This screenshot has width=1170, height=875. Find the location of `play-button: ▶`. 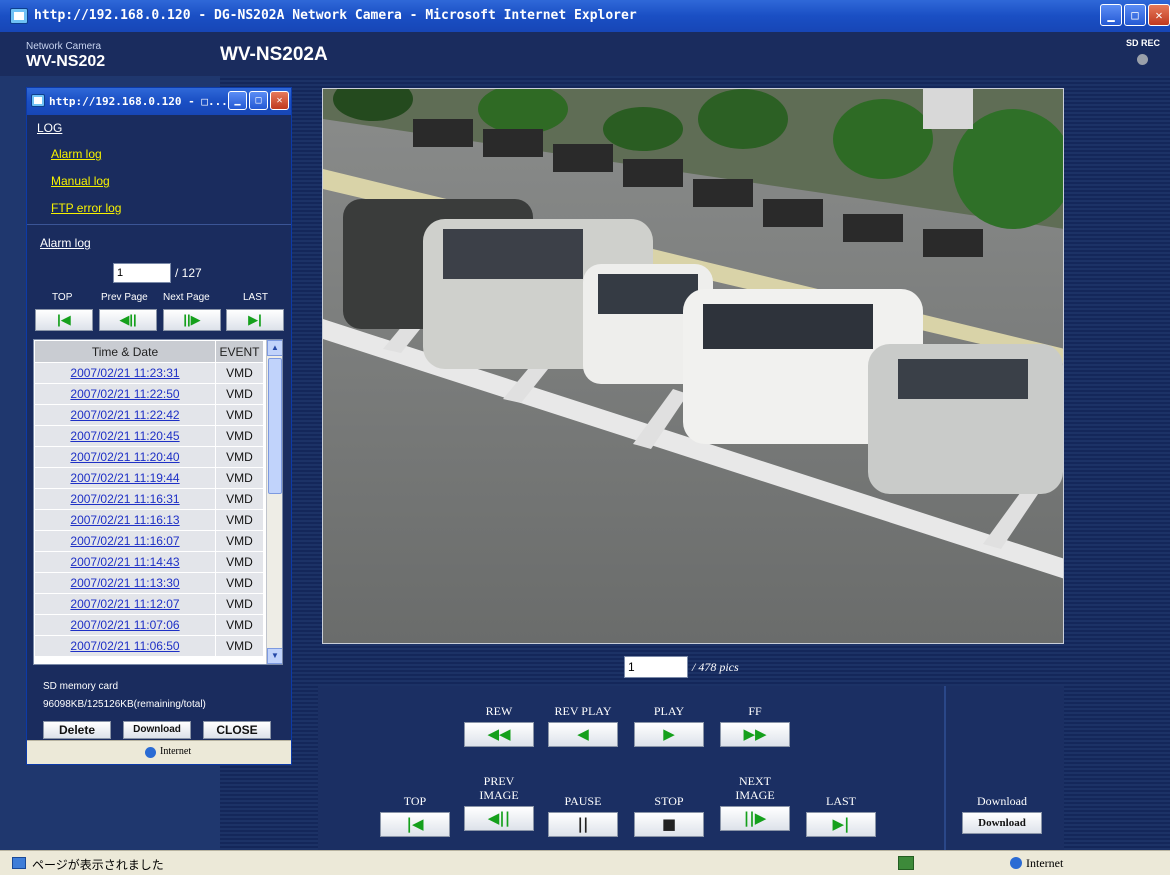

play-button: ▶ is located at coordinates (669, 734).